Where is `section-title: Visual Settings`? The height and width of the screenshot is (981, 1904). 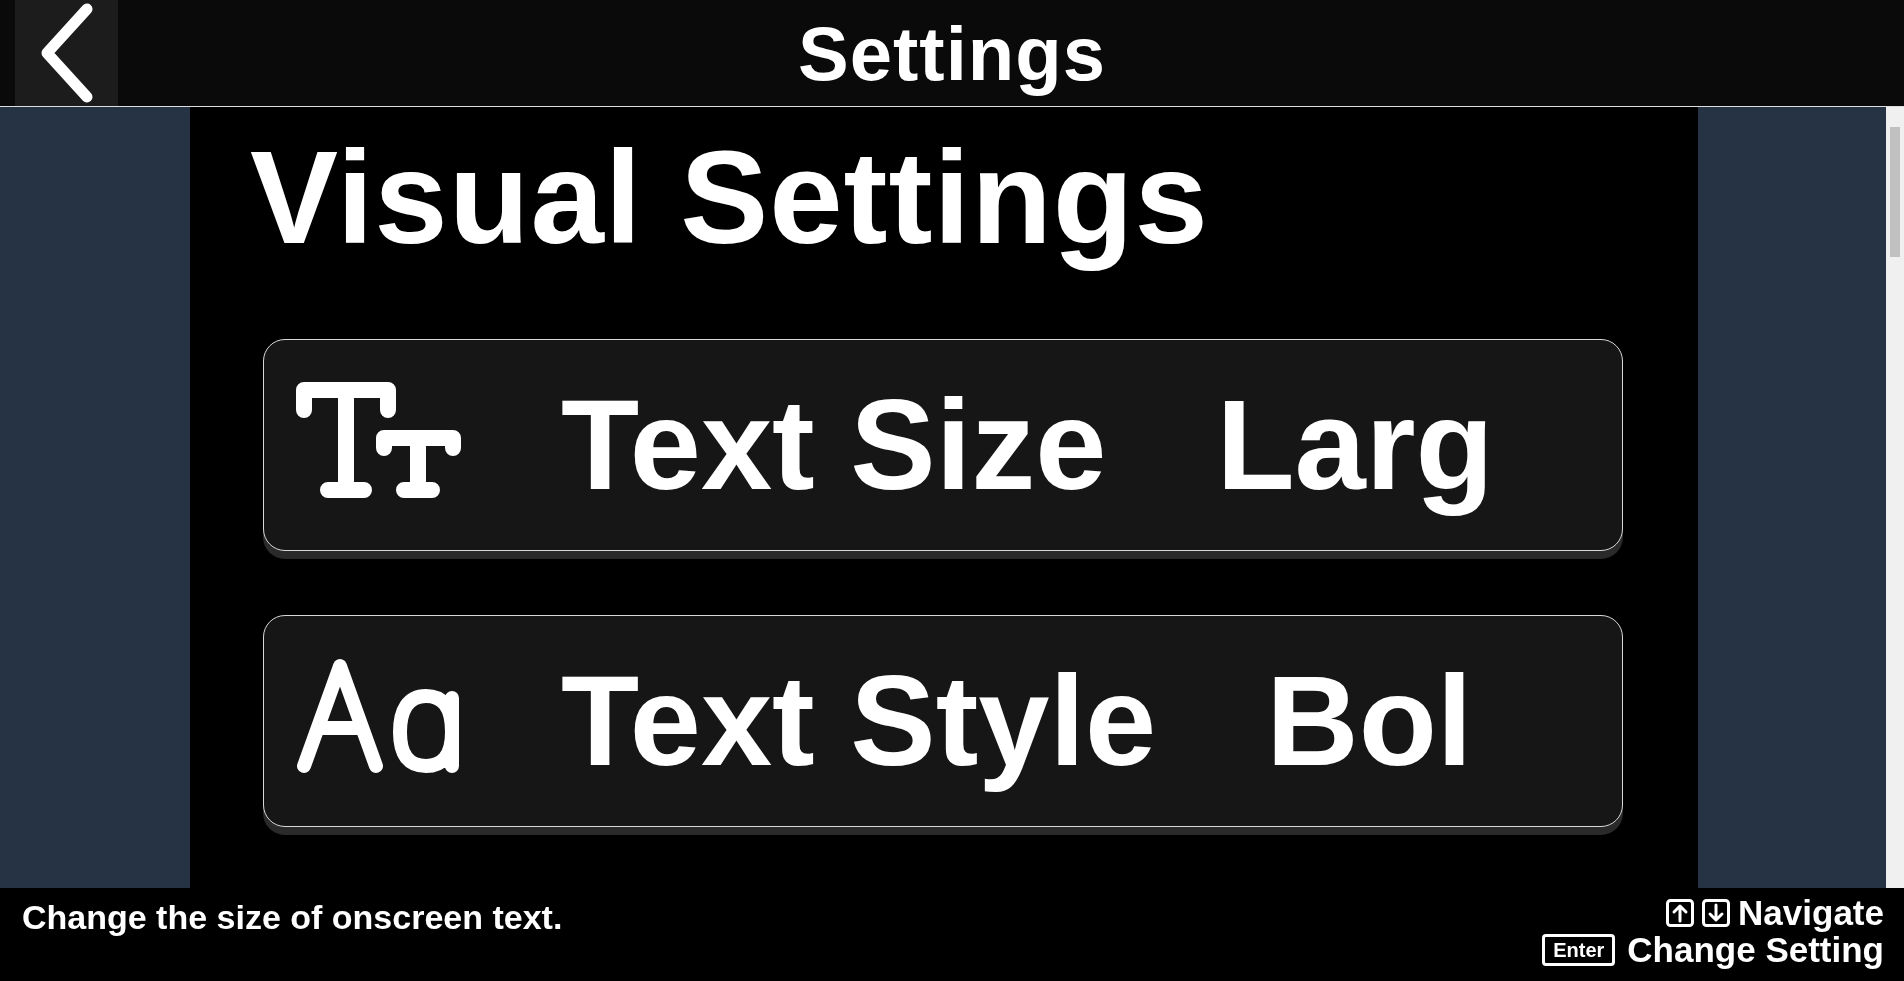 section-title: Visual Settings is located at coordinates (730, 198).